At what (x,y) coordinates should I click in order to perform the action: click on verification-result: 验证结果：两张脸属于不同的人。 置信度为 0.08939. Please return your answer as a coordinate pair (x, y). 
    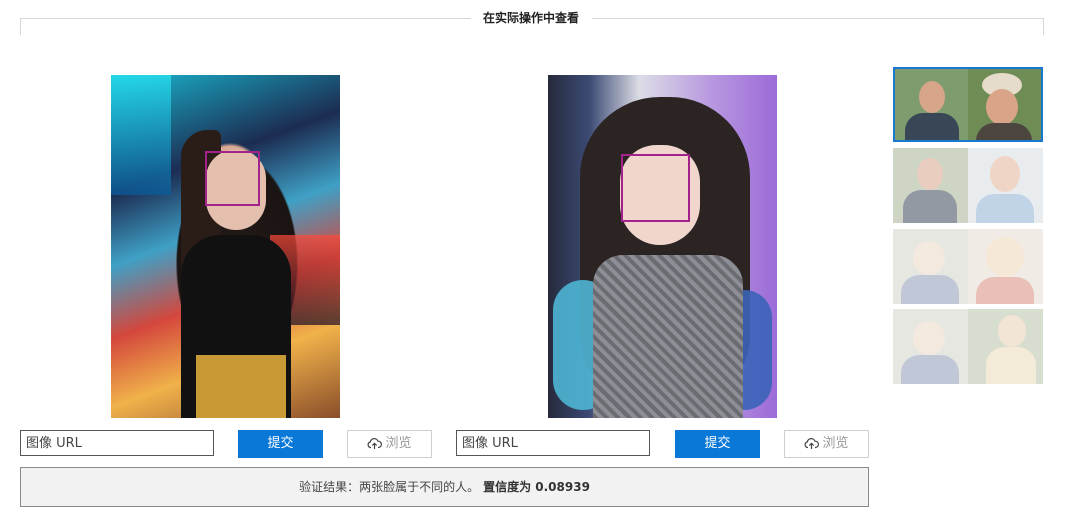
    Looking at the image, I should click on (444, 487).